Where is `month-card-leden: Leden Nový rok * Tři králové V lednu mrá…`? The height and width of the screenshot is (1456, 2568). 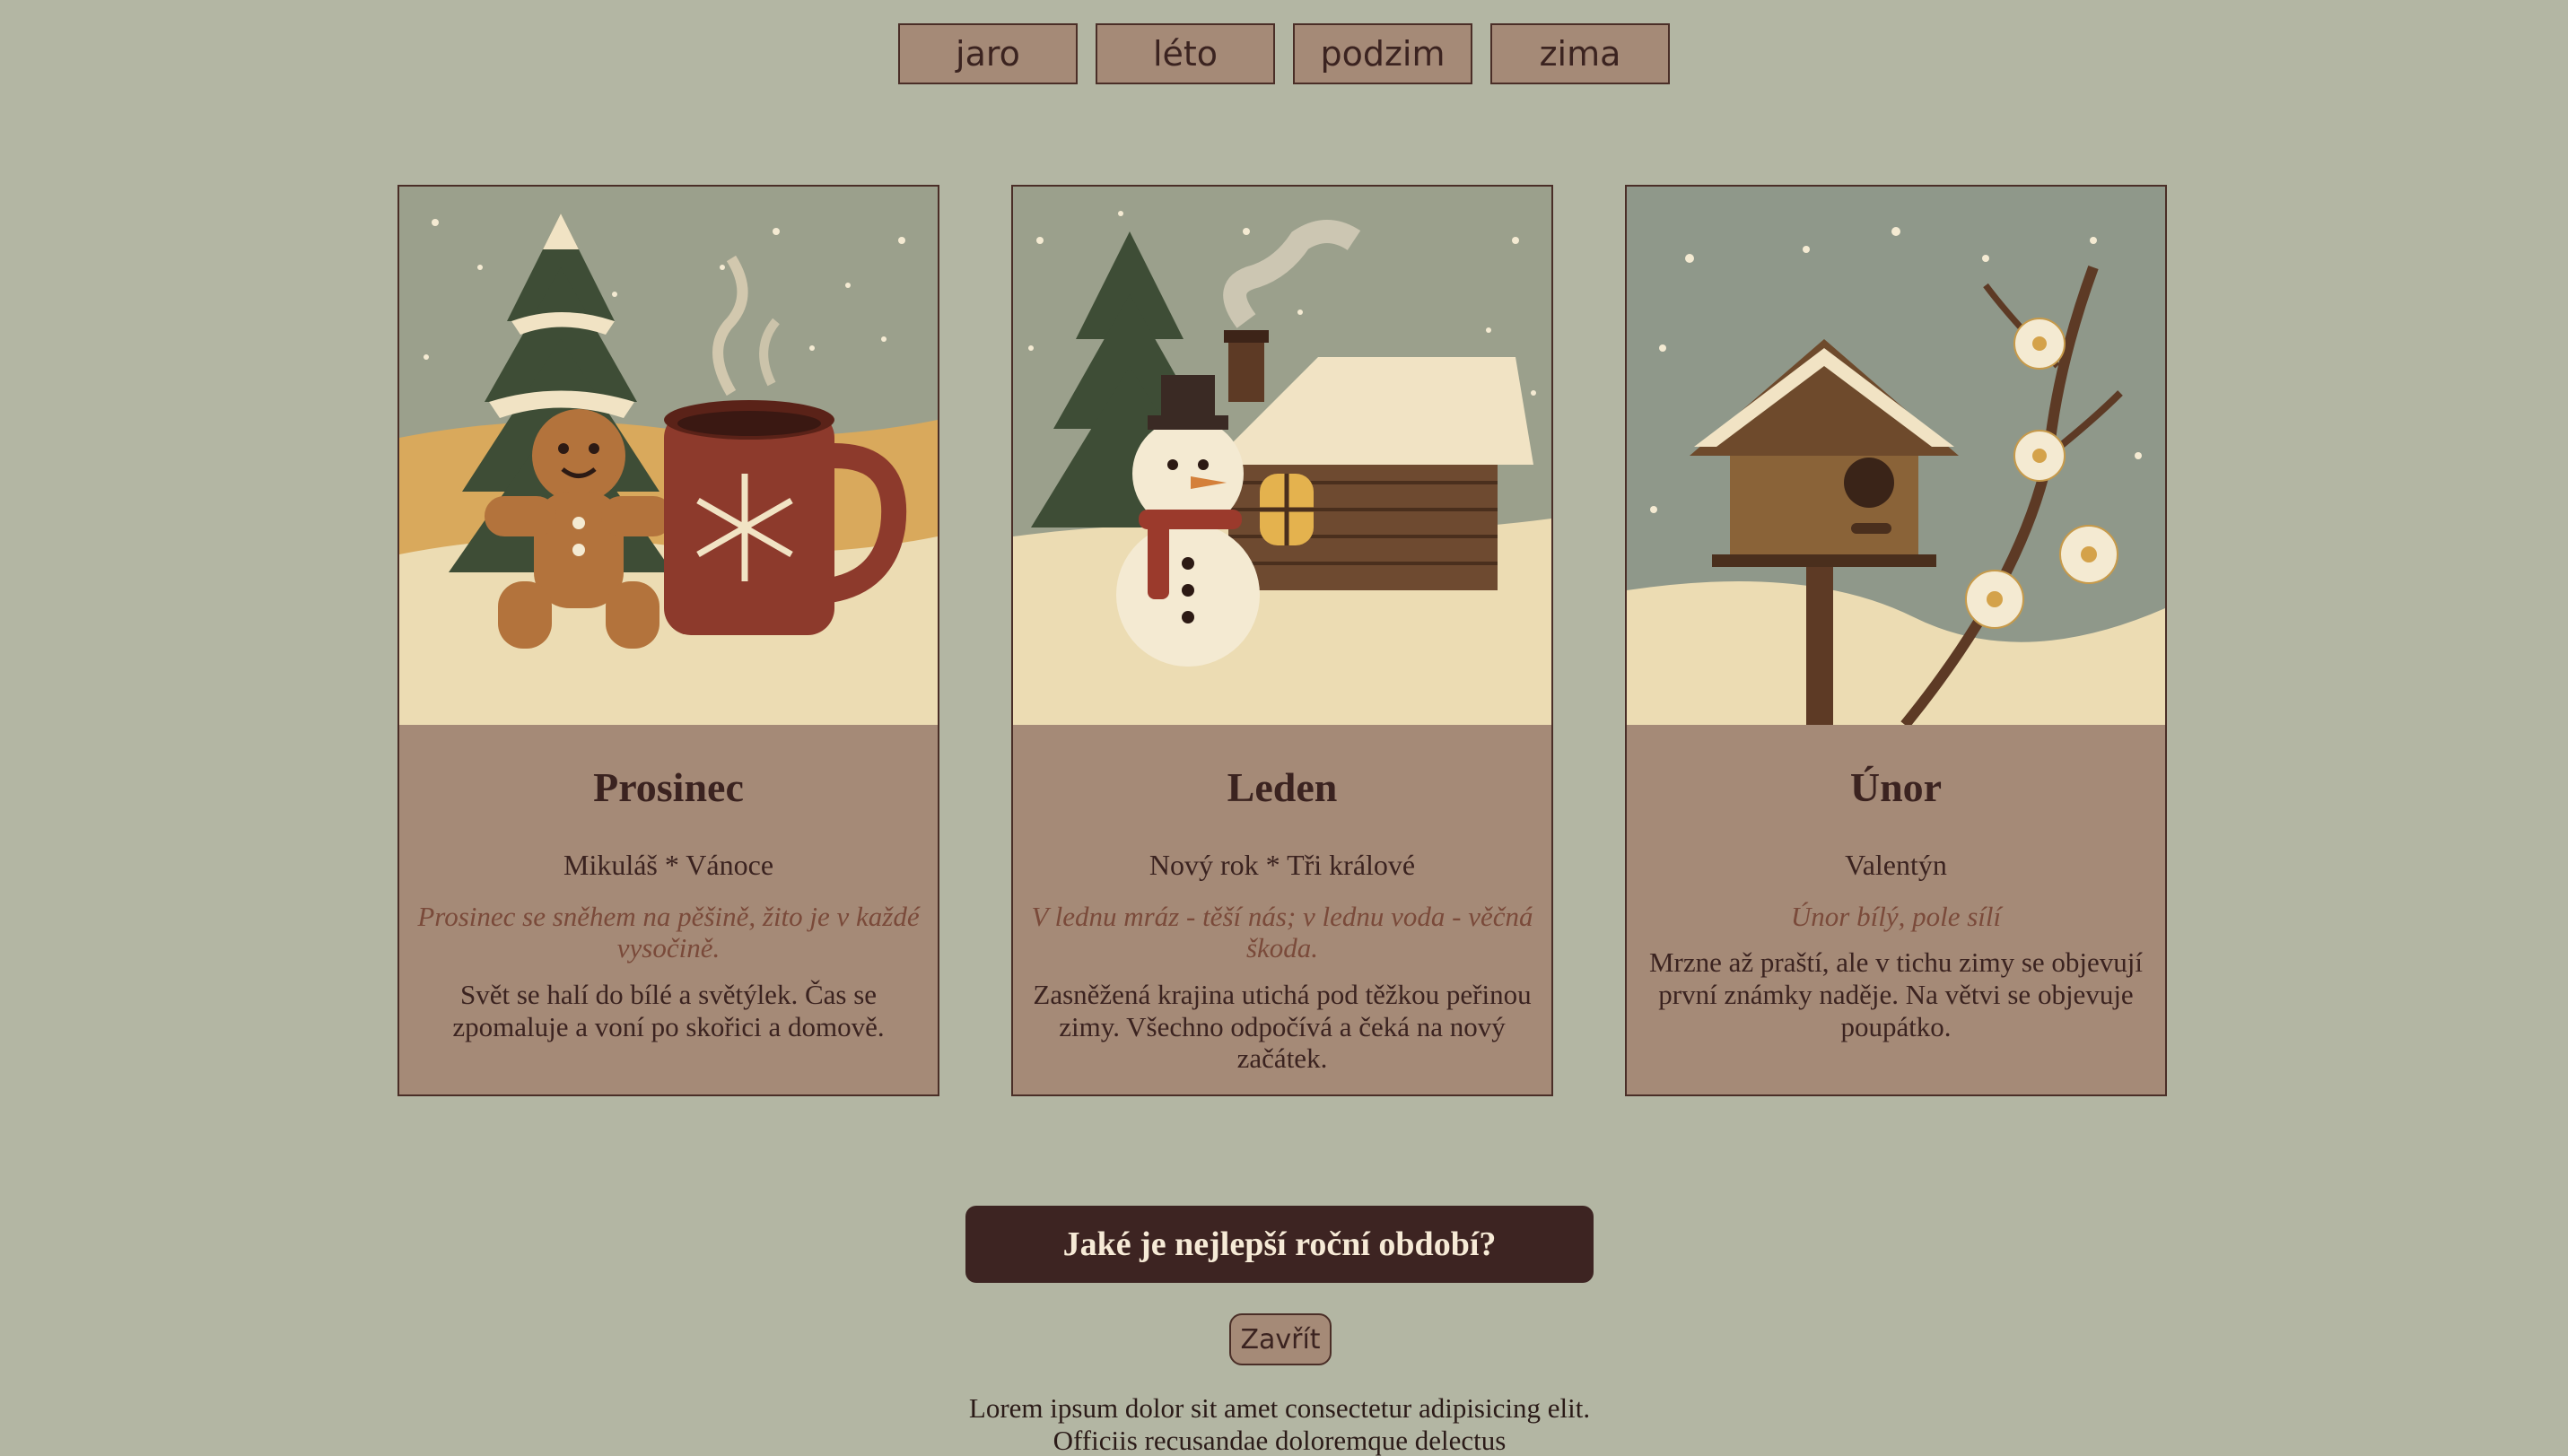
month-card-leden: Leden Nový rok * Tři králové V lednu mrá… is located at coordinates (1282, 640).